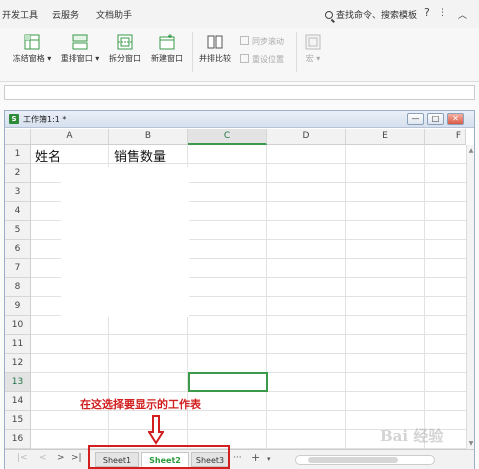 Image resolution: width=479 pixels, height=469 pixels. I want to click on workbook-title: 工作簿1:1 *, so click(45, 119).